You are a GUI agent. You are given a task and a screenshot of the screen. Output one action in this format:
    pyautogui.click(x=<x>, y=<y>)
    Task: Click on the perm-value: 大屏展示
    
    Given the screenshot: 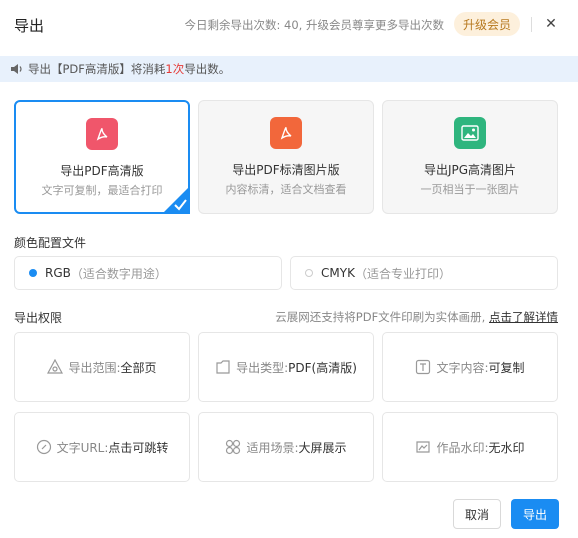 What is the action you would take?
    pyautogui.click(x=322, y=447)
    